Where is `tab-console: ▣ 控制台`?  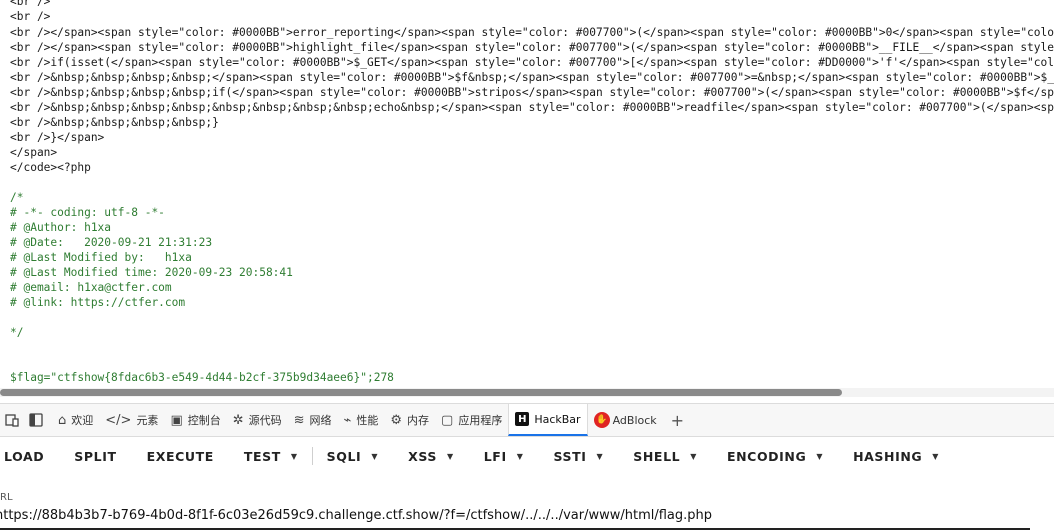 tab-console: ▣ 控制台 is located at coordinates (195, 420).